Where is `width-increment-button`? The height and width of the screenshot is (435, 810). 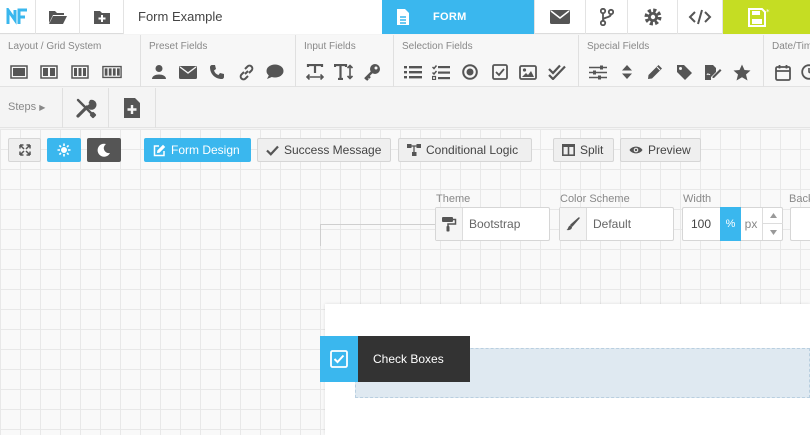
width-increment-button is located at coordinates (773, 216).